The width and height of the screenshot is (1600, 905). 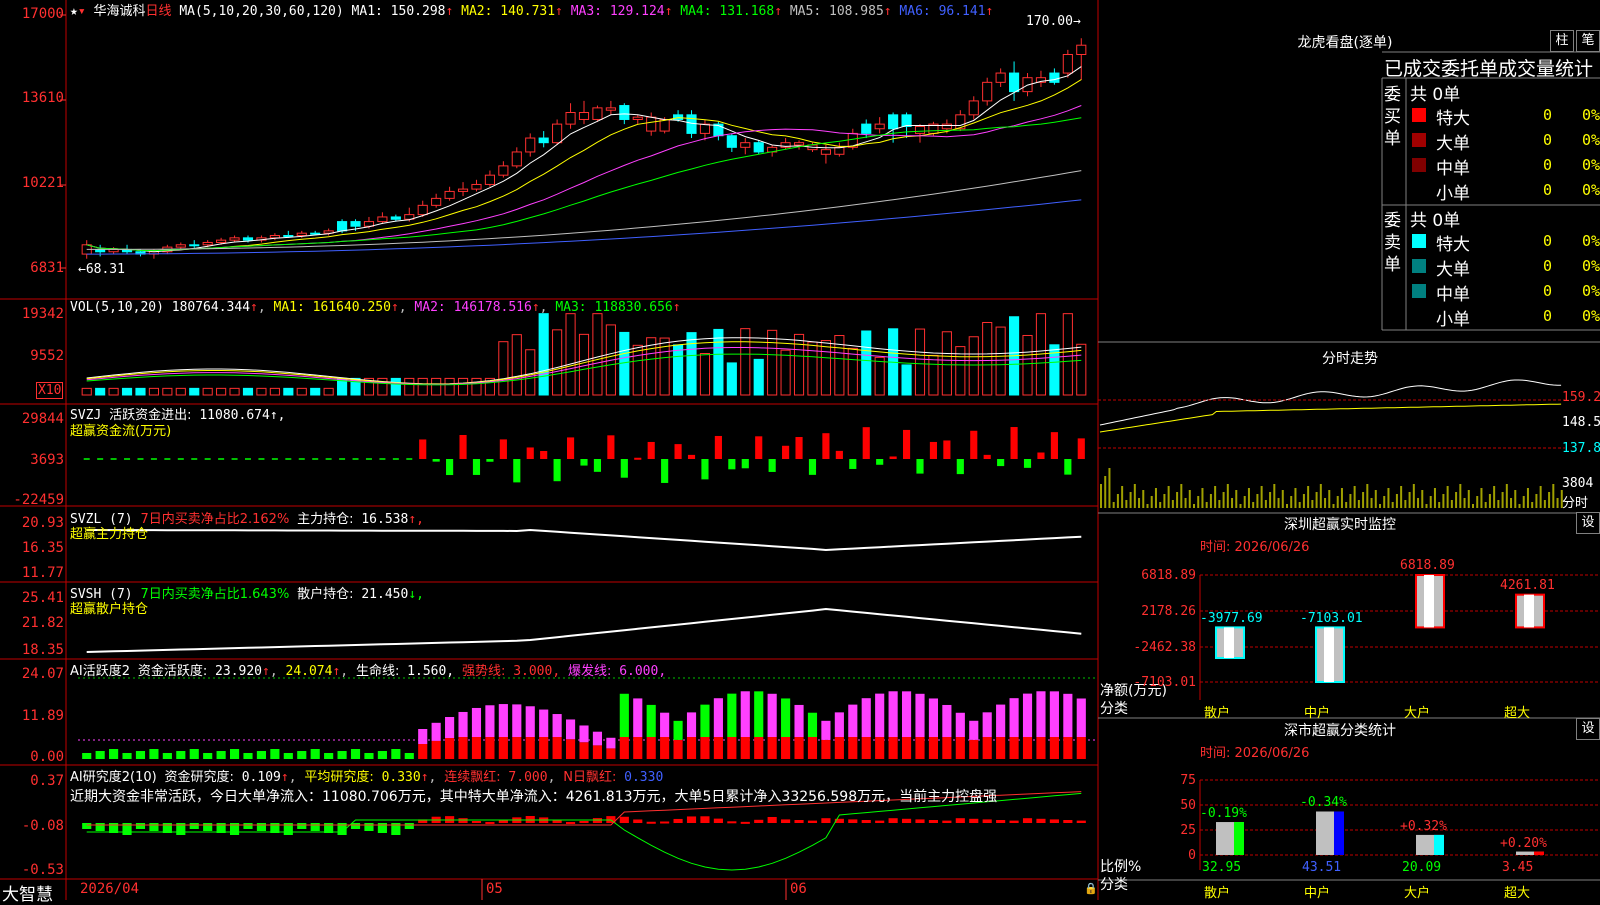 I want to click on order-size-label: 中单, so click(x=1453, y=169).